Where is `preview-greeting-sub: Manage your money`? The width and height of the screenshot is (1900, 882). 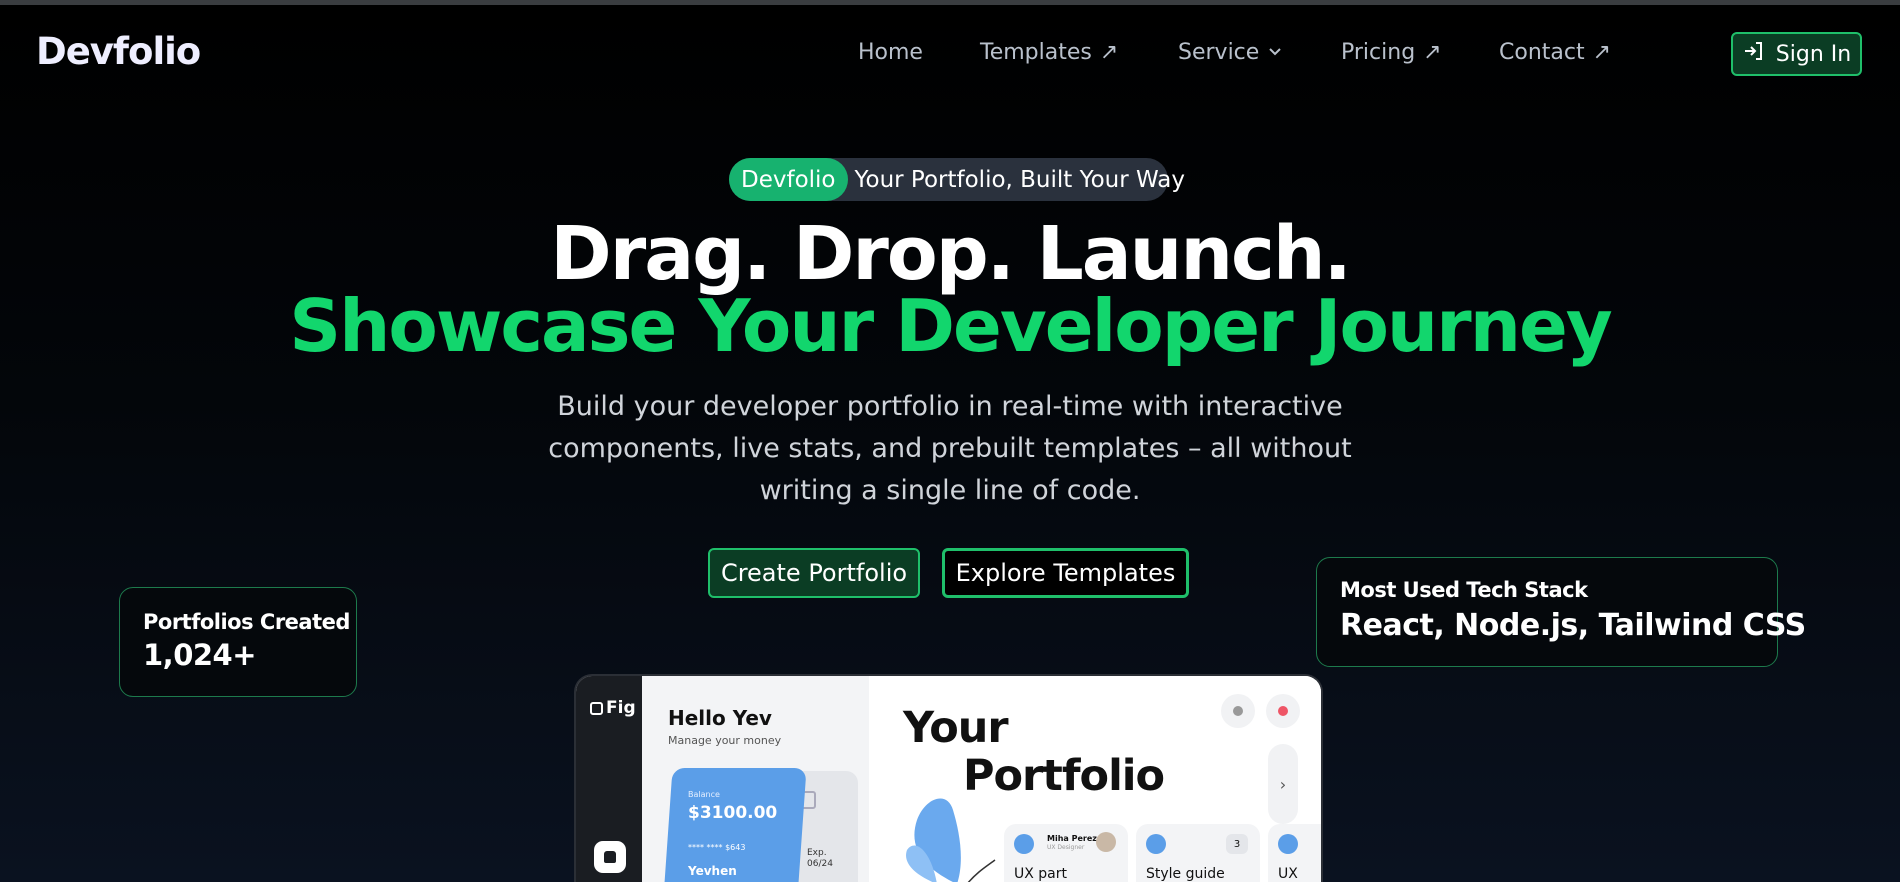
preview-greeting-sub: Manage your money is located at coordinates (725, 740).